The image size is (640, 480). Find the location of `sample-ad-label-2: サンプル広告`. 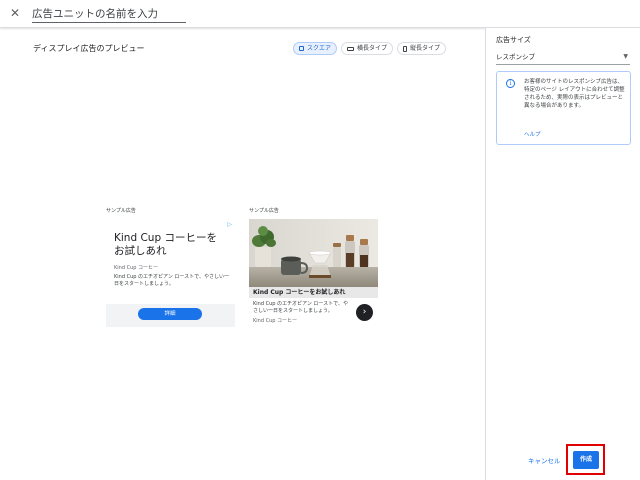

sample-ad-label-2: サンプル広告 is located at coordinates (264, 211).